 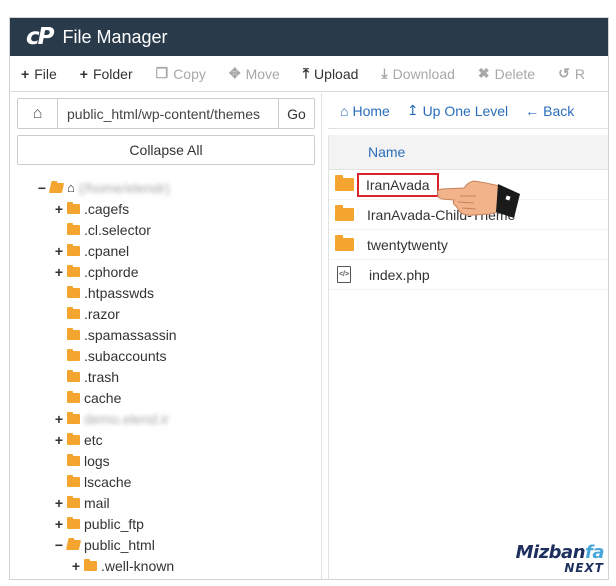 I want to click on tree-item-label: mail, so click(x=97, y=502).